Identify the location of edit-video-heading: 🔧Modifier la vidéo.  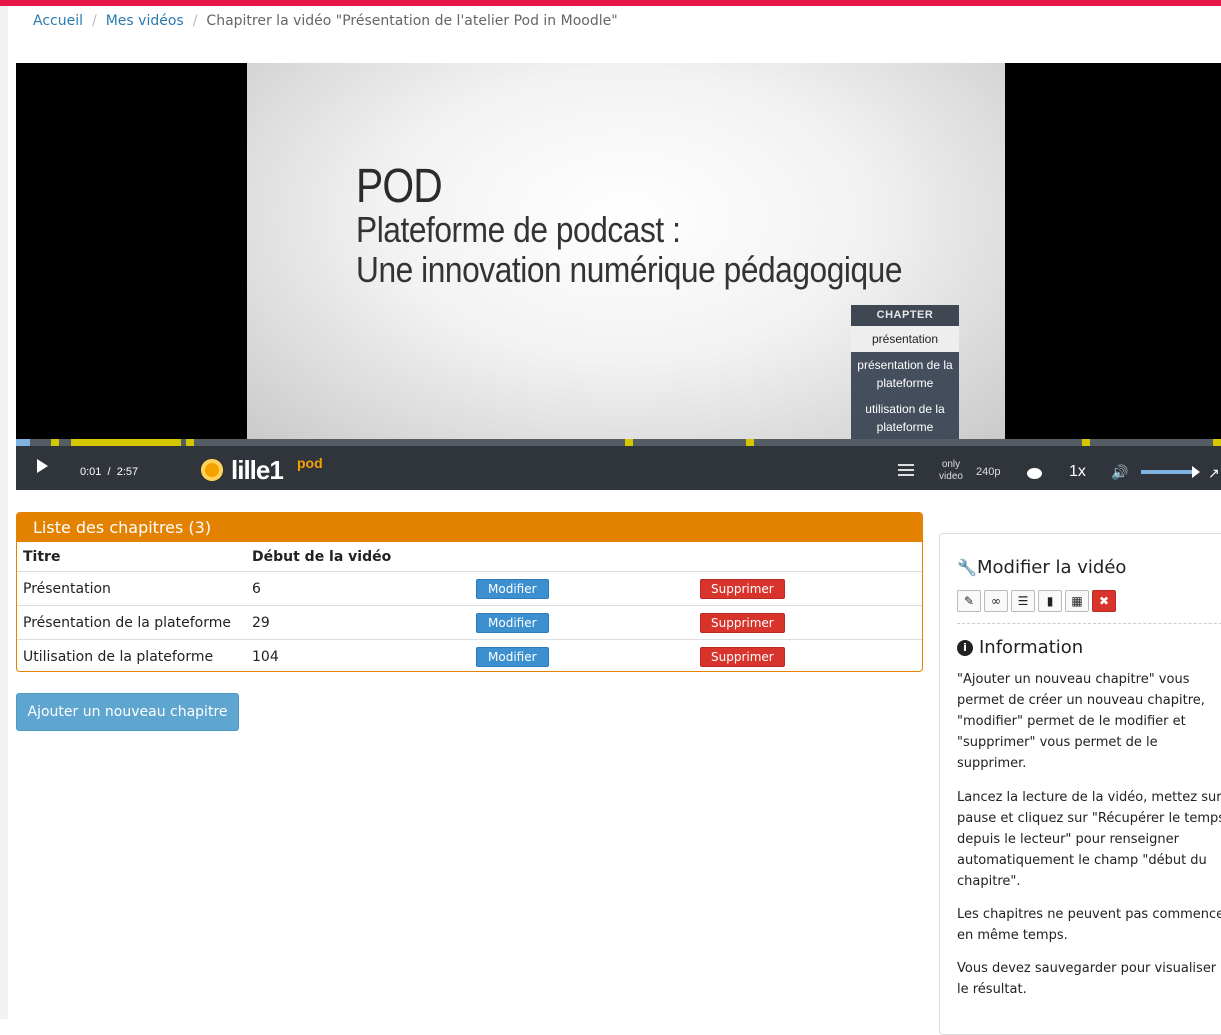
(1041, 567).